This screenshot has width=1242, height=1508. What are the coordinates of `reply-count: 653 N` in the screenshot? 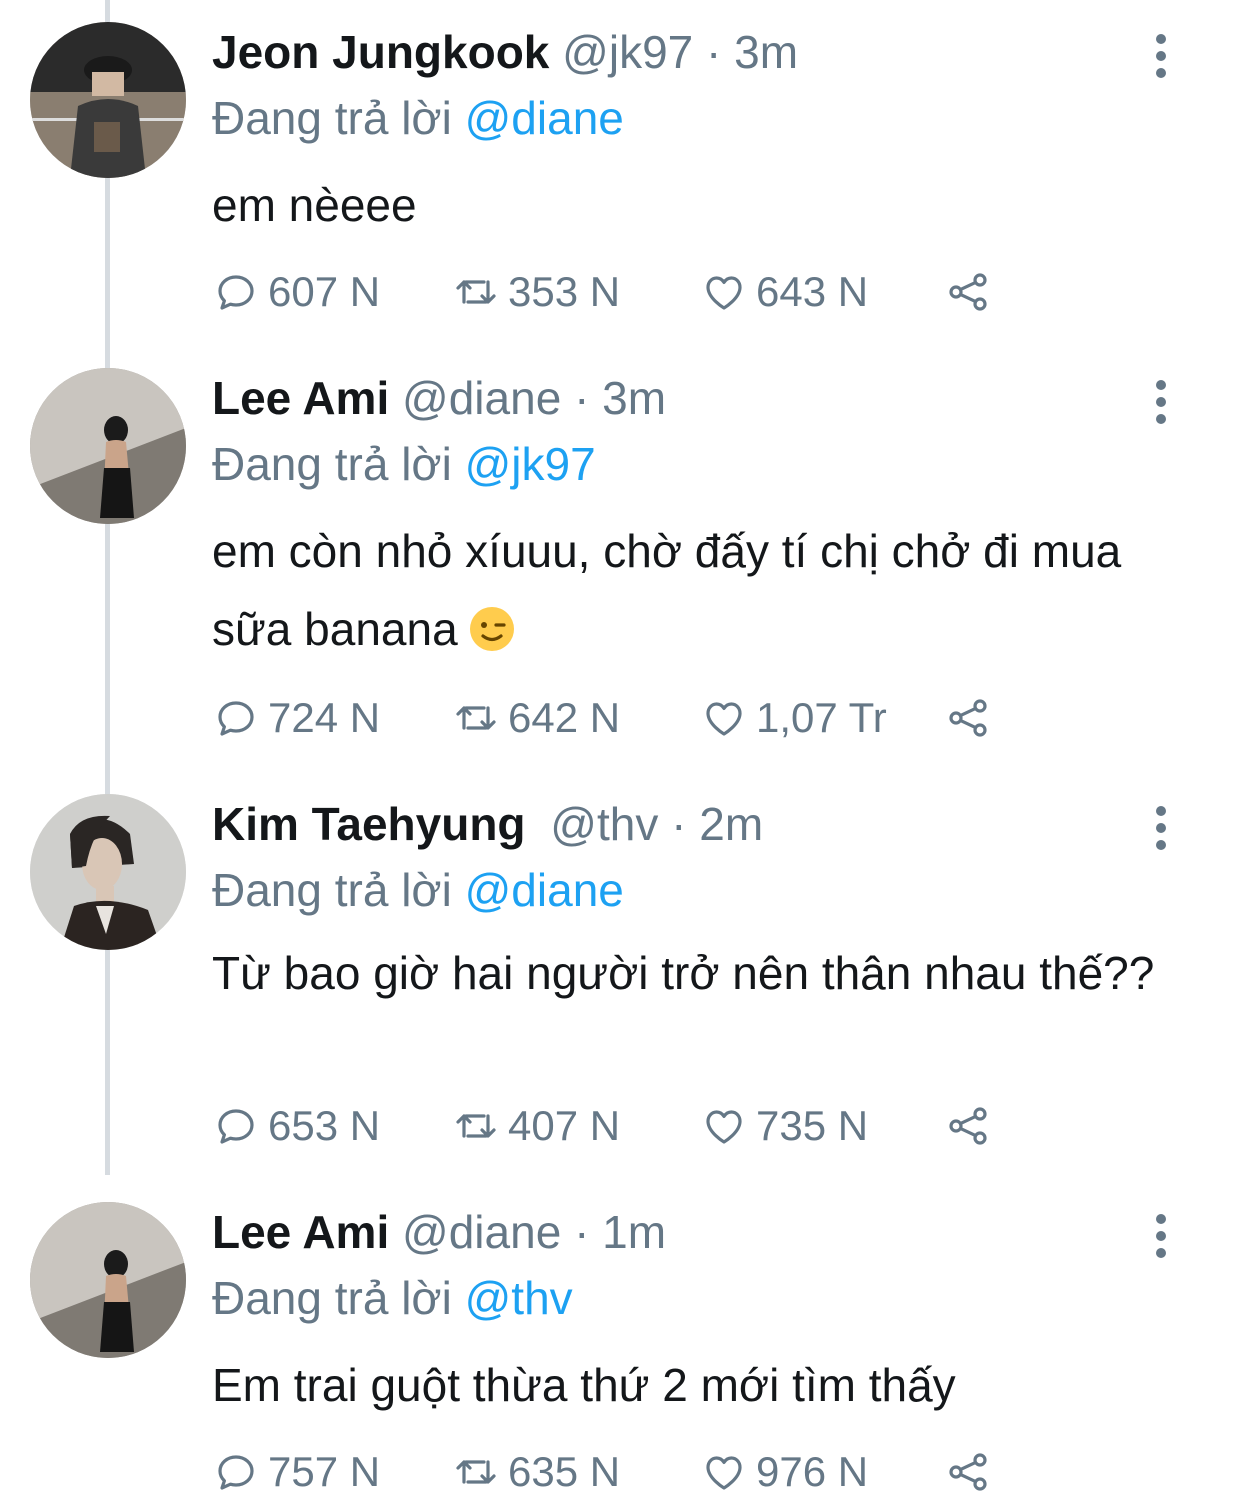 It's located at (324, 1125).